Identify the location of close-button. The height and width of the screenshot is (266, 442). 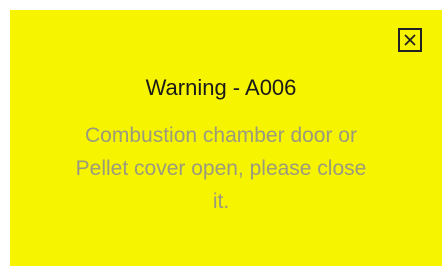
(410, 40).